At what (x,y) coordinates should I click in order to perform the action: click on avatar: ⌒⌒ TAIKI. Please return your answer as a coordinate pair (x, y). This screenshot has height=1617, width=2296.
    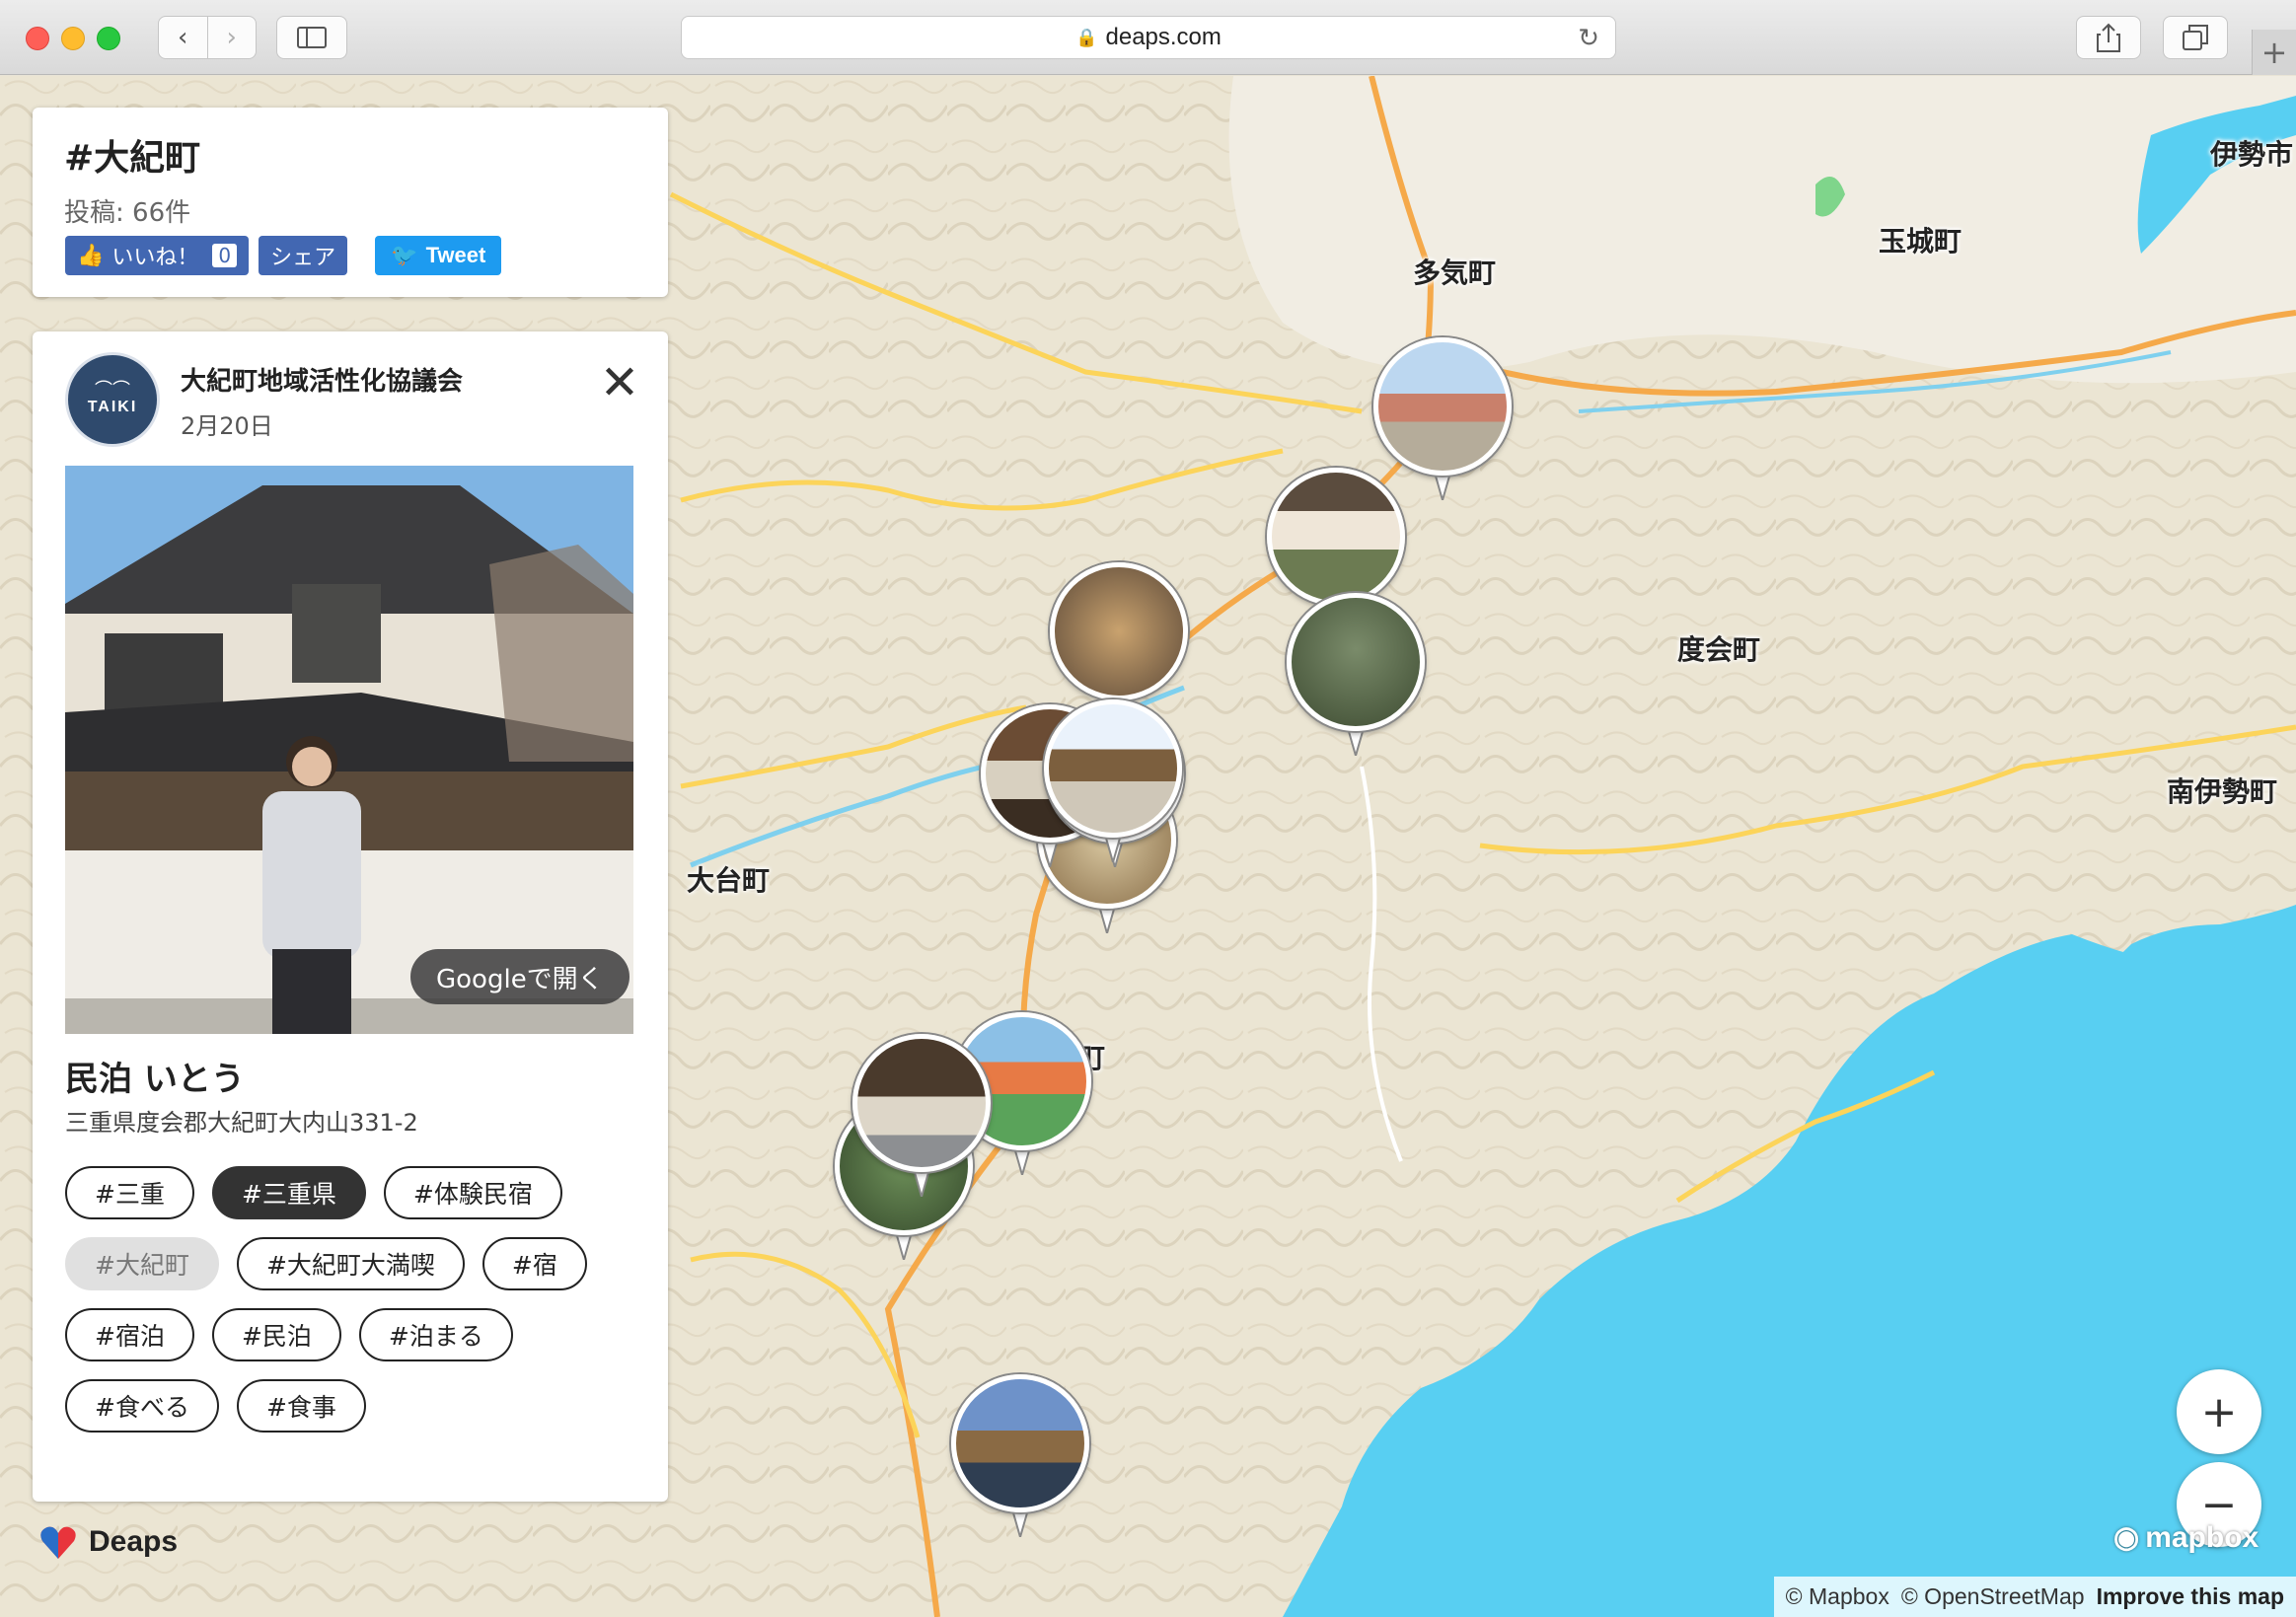
    Looking at the image, I should click on (113, 399).